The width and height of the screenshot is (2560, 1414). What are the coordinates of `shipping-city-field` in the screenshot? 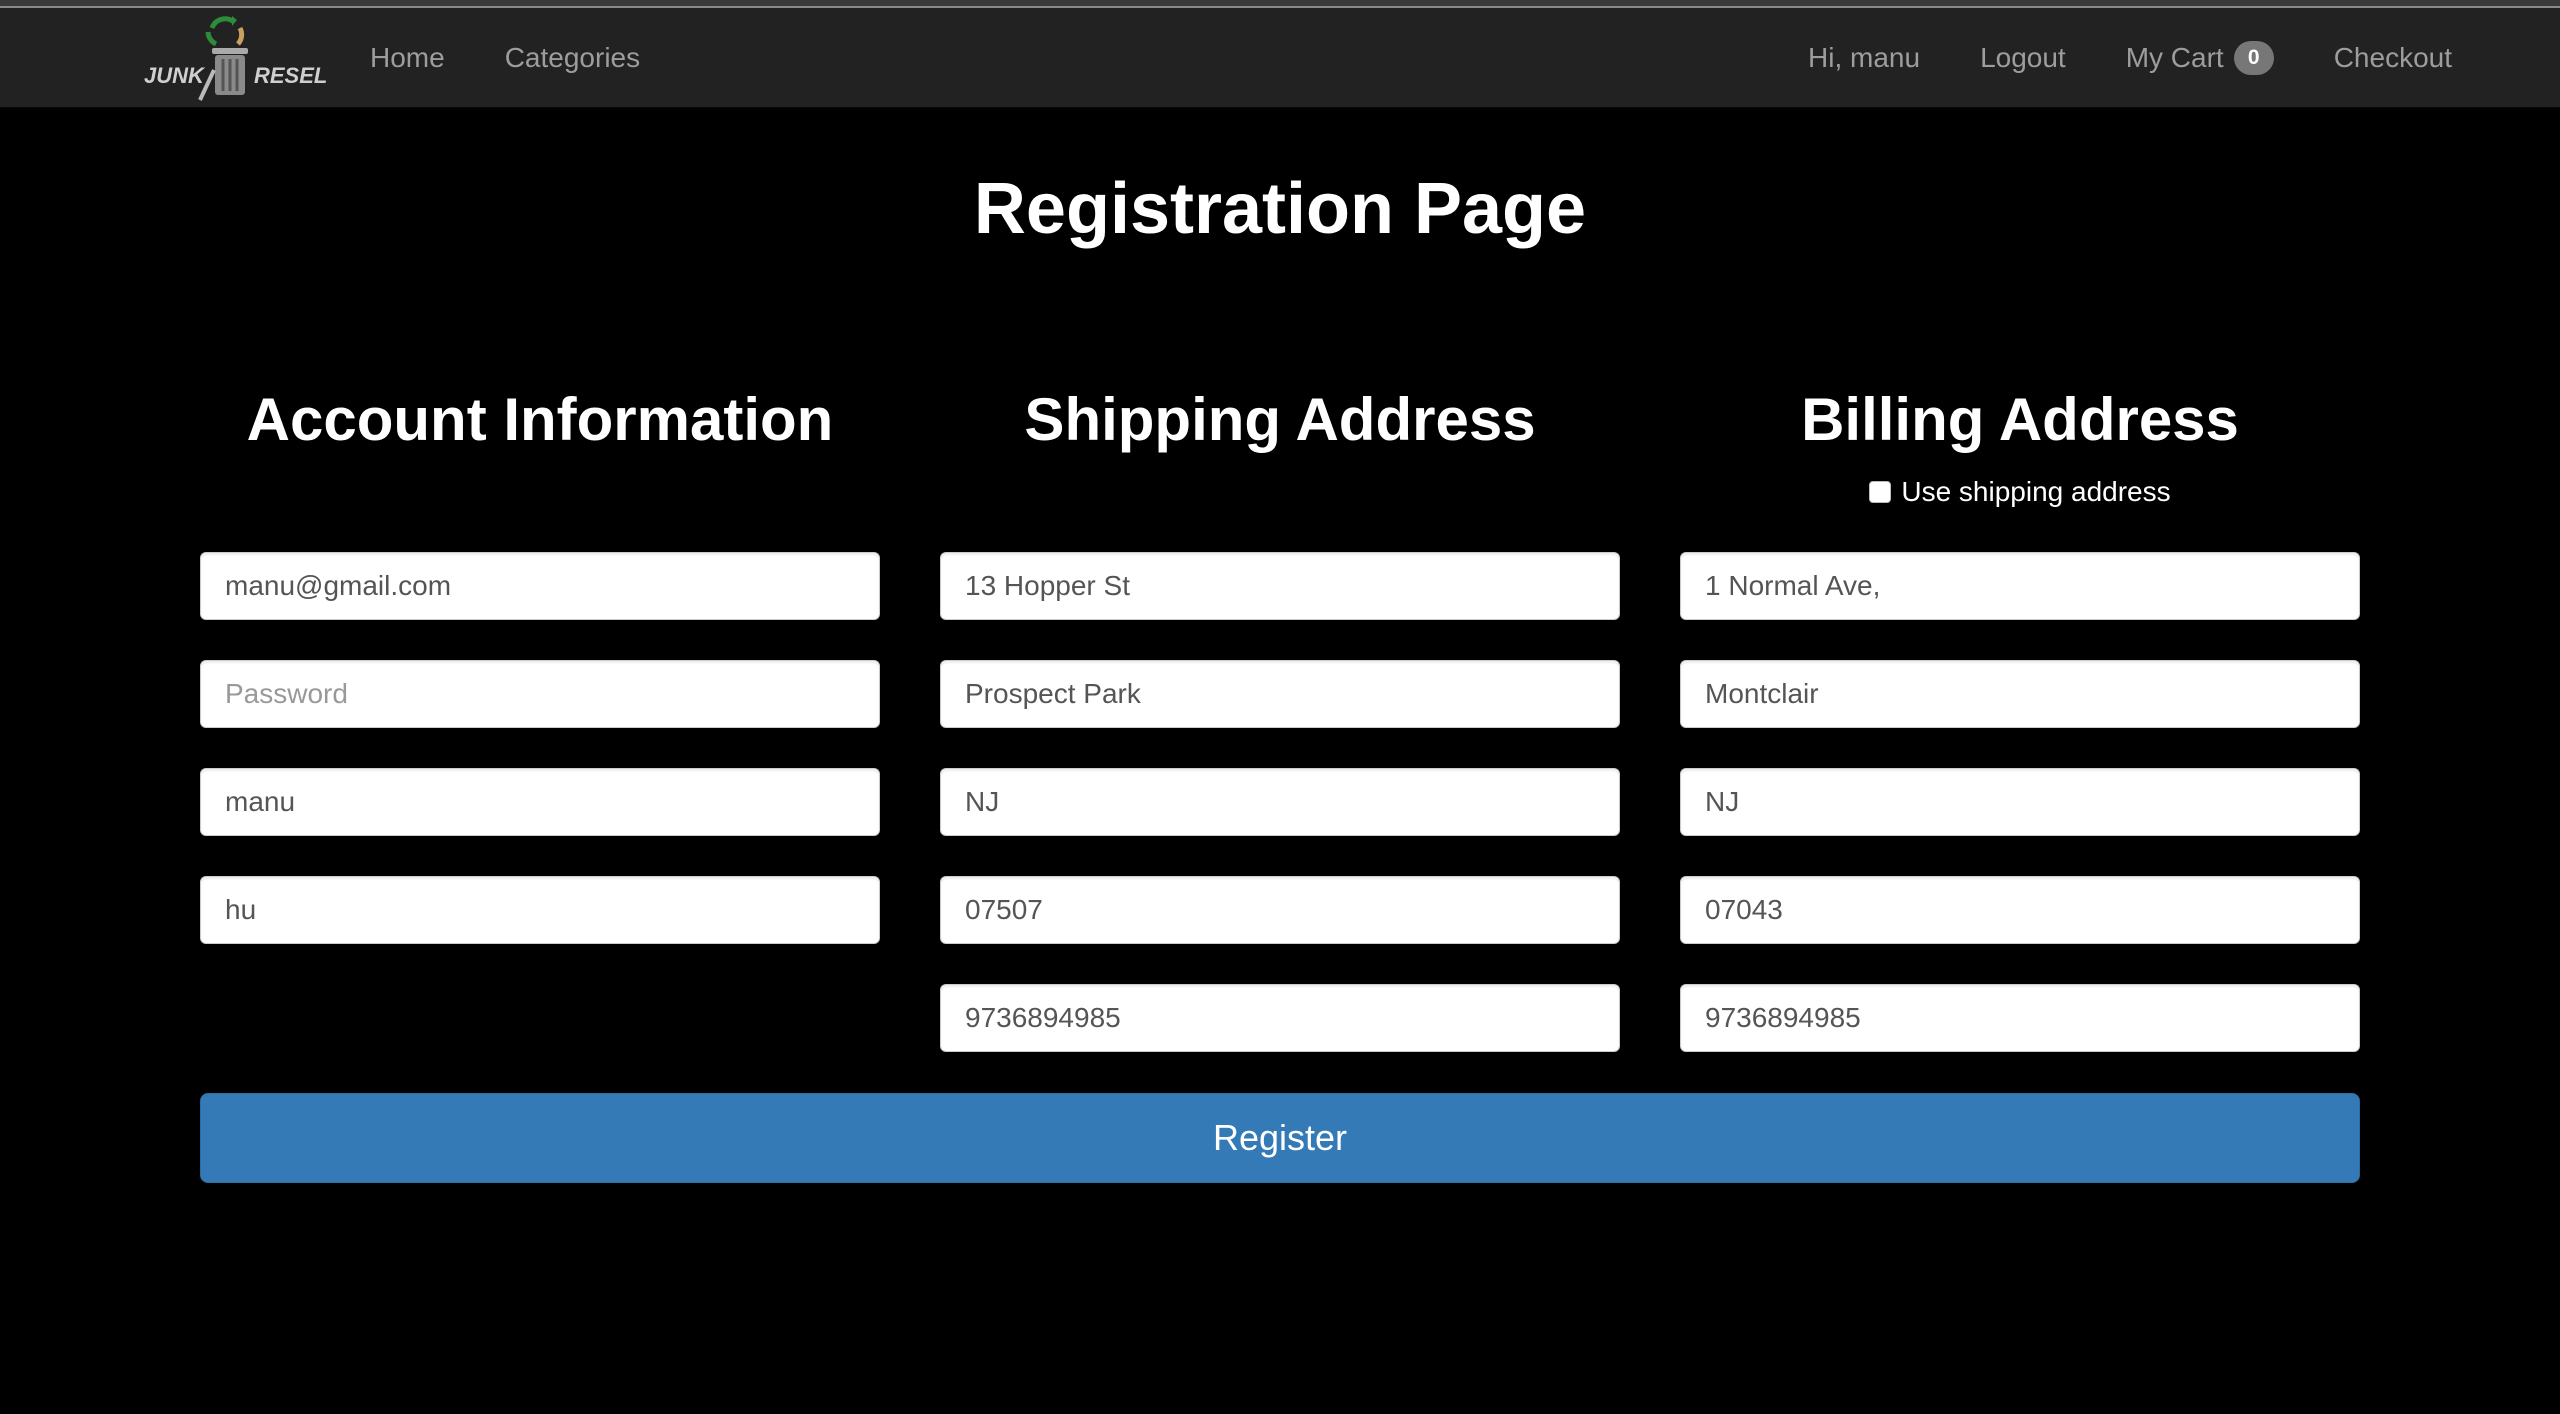 It's located at (1280, 694).